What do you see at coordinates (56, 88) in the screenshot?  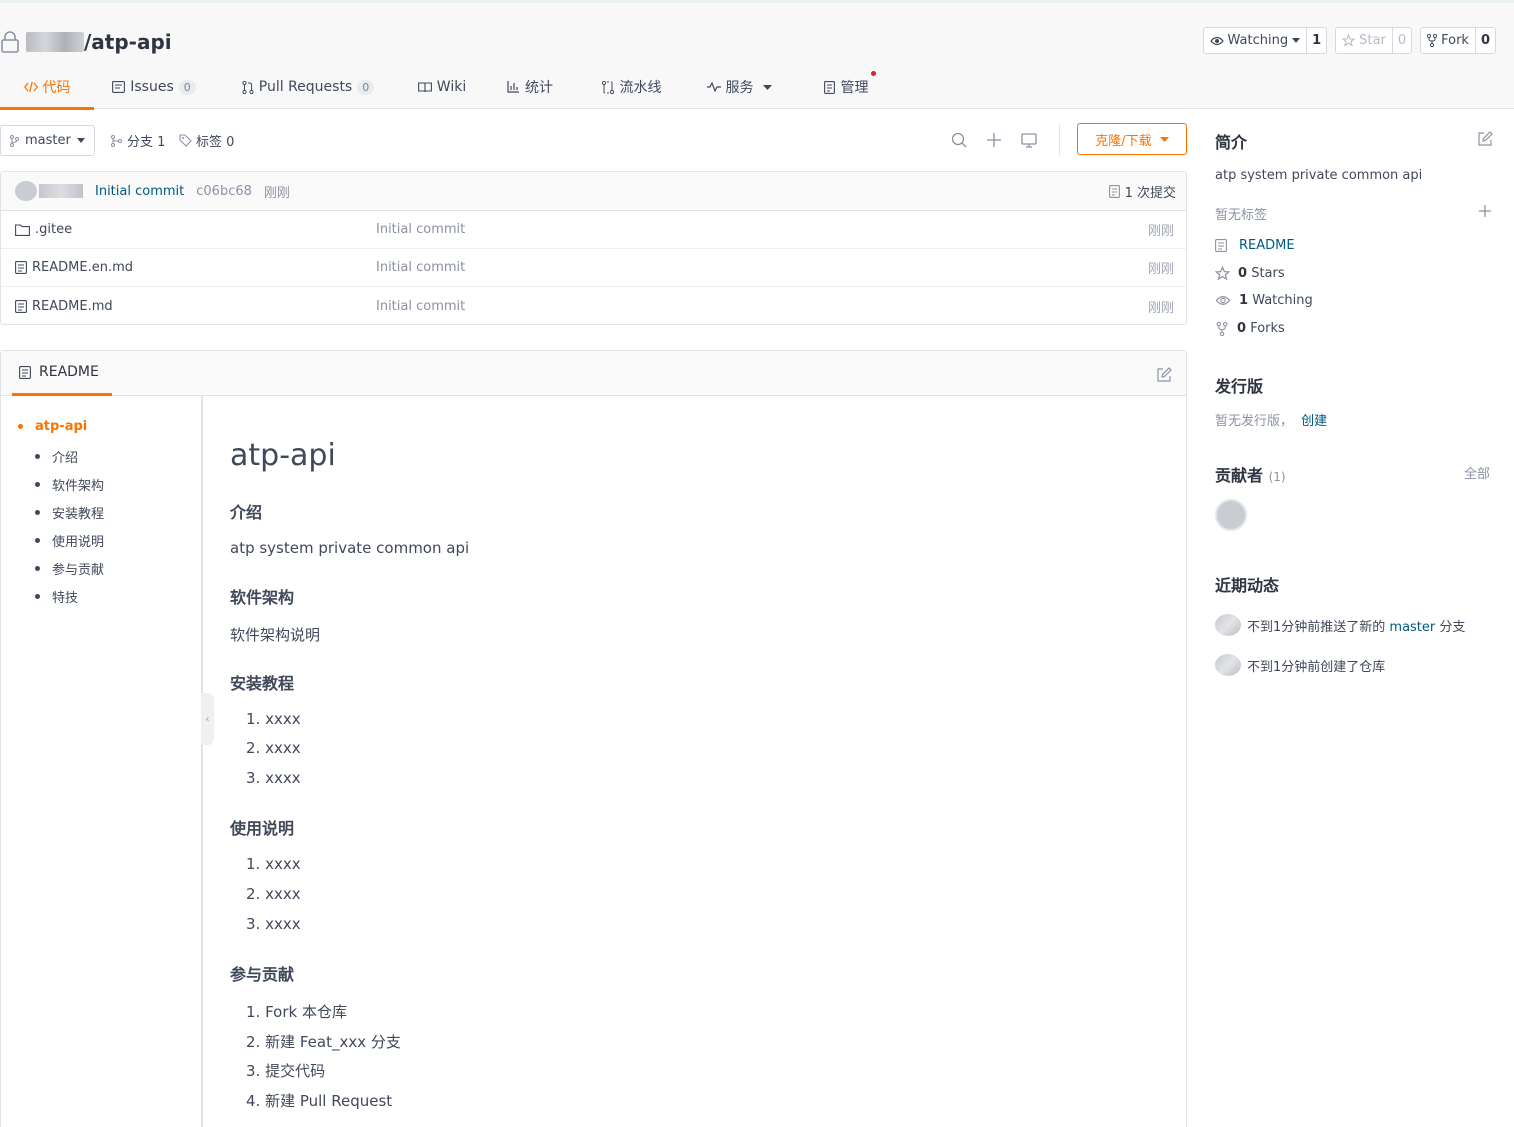 I see `tab-code-label: 代码` at bounding box center [56, 88].